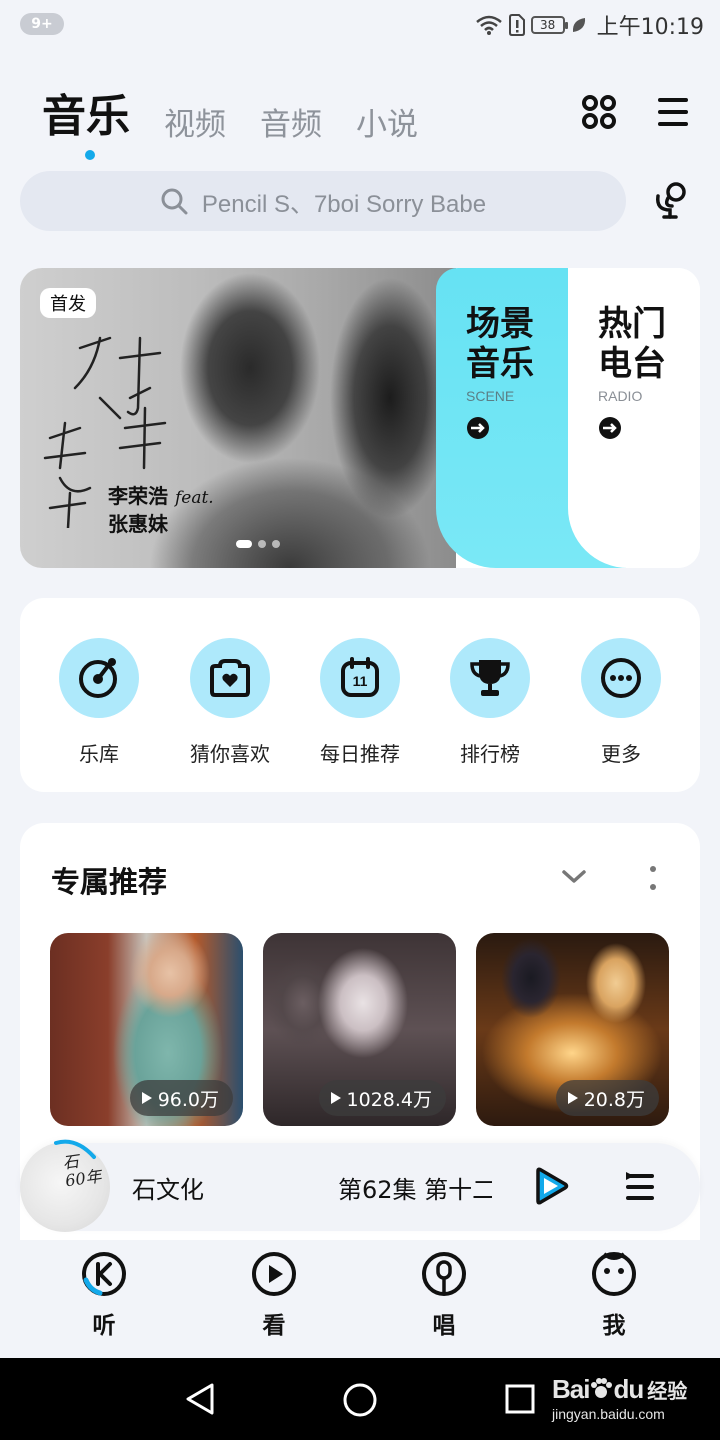  I want to click on progress-arc, so click(75, 1149).